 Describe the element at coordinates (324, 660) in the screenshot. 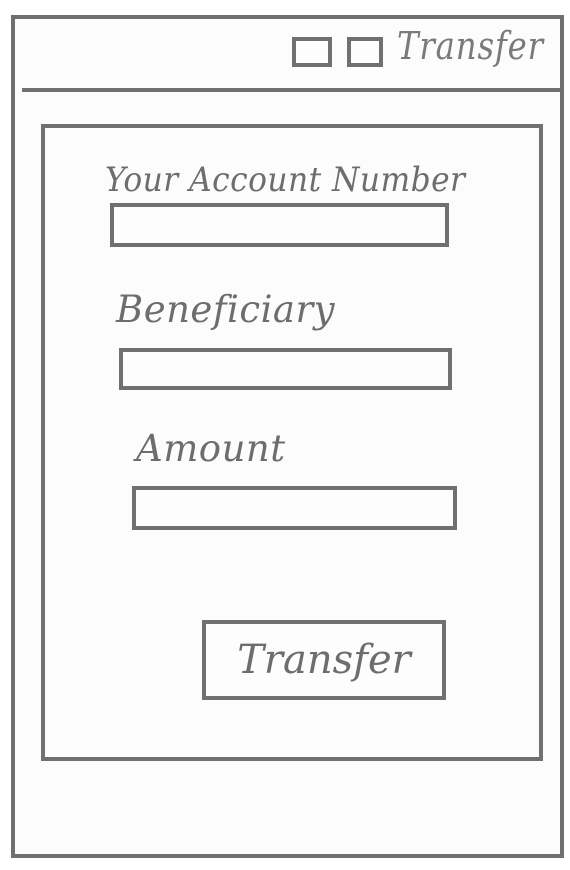

I see `transfer-button: Transfer` at that location.